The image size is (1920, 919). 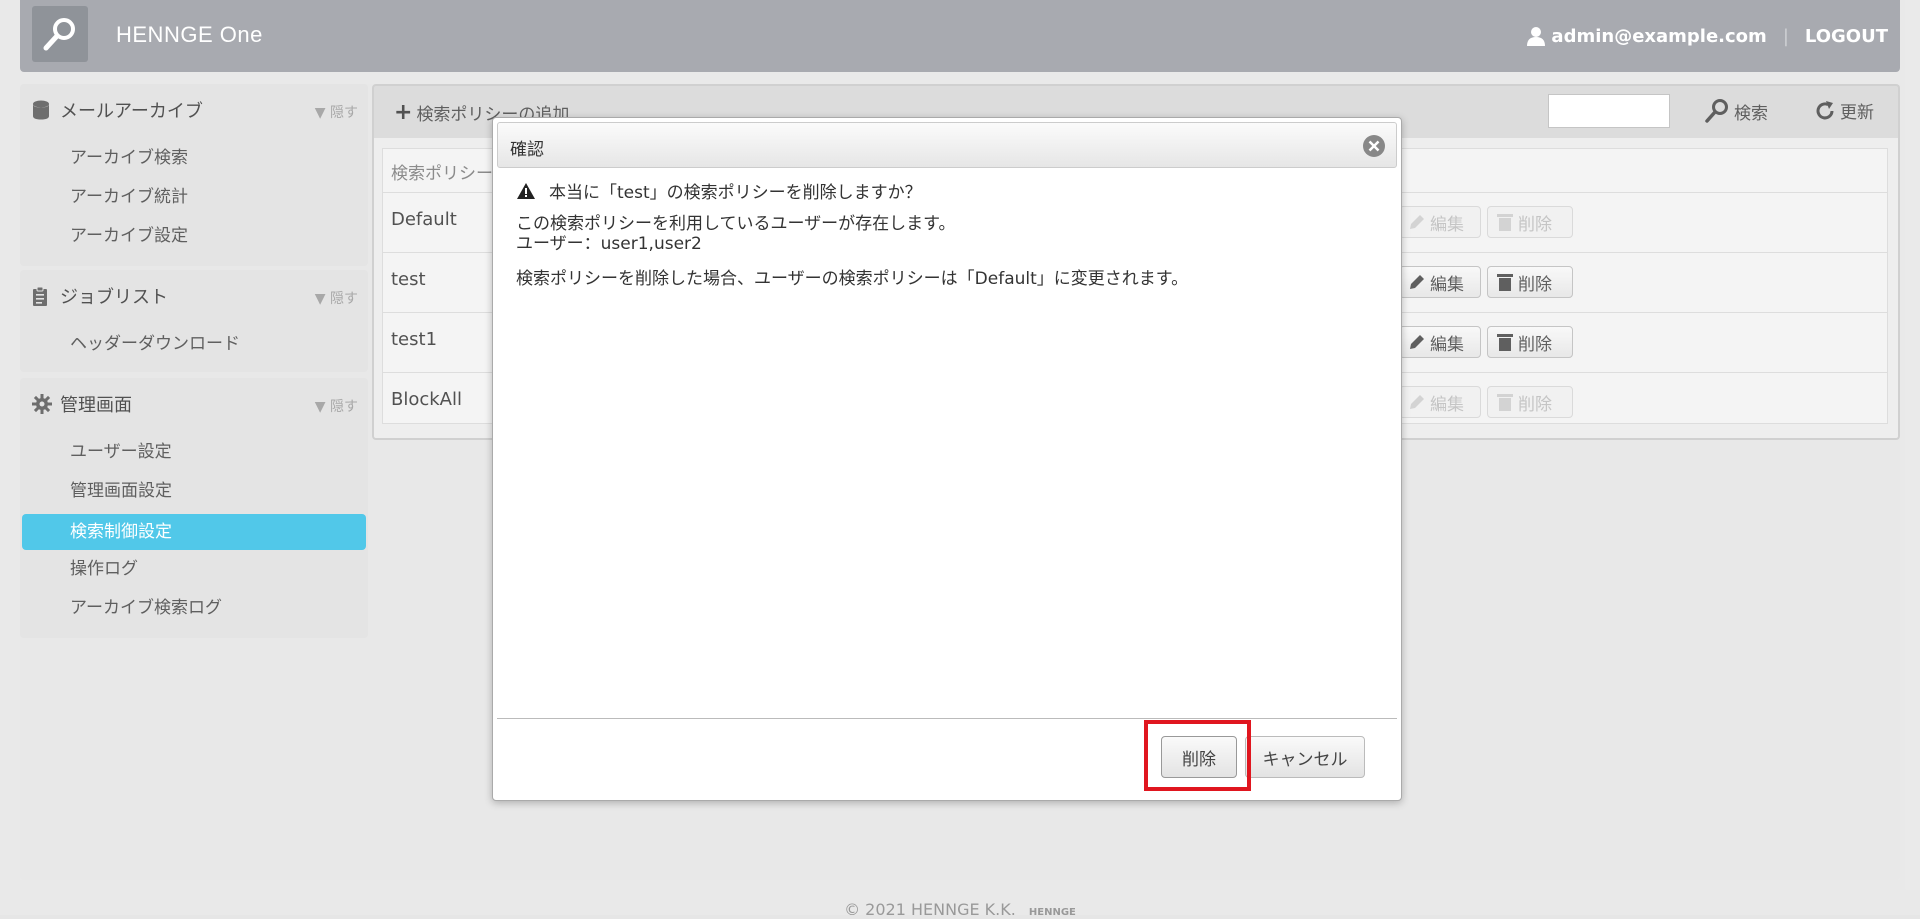 I want to click on cancel-button: キャンセル, so click(x=1305, y=757).